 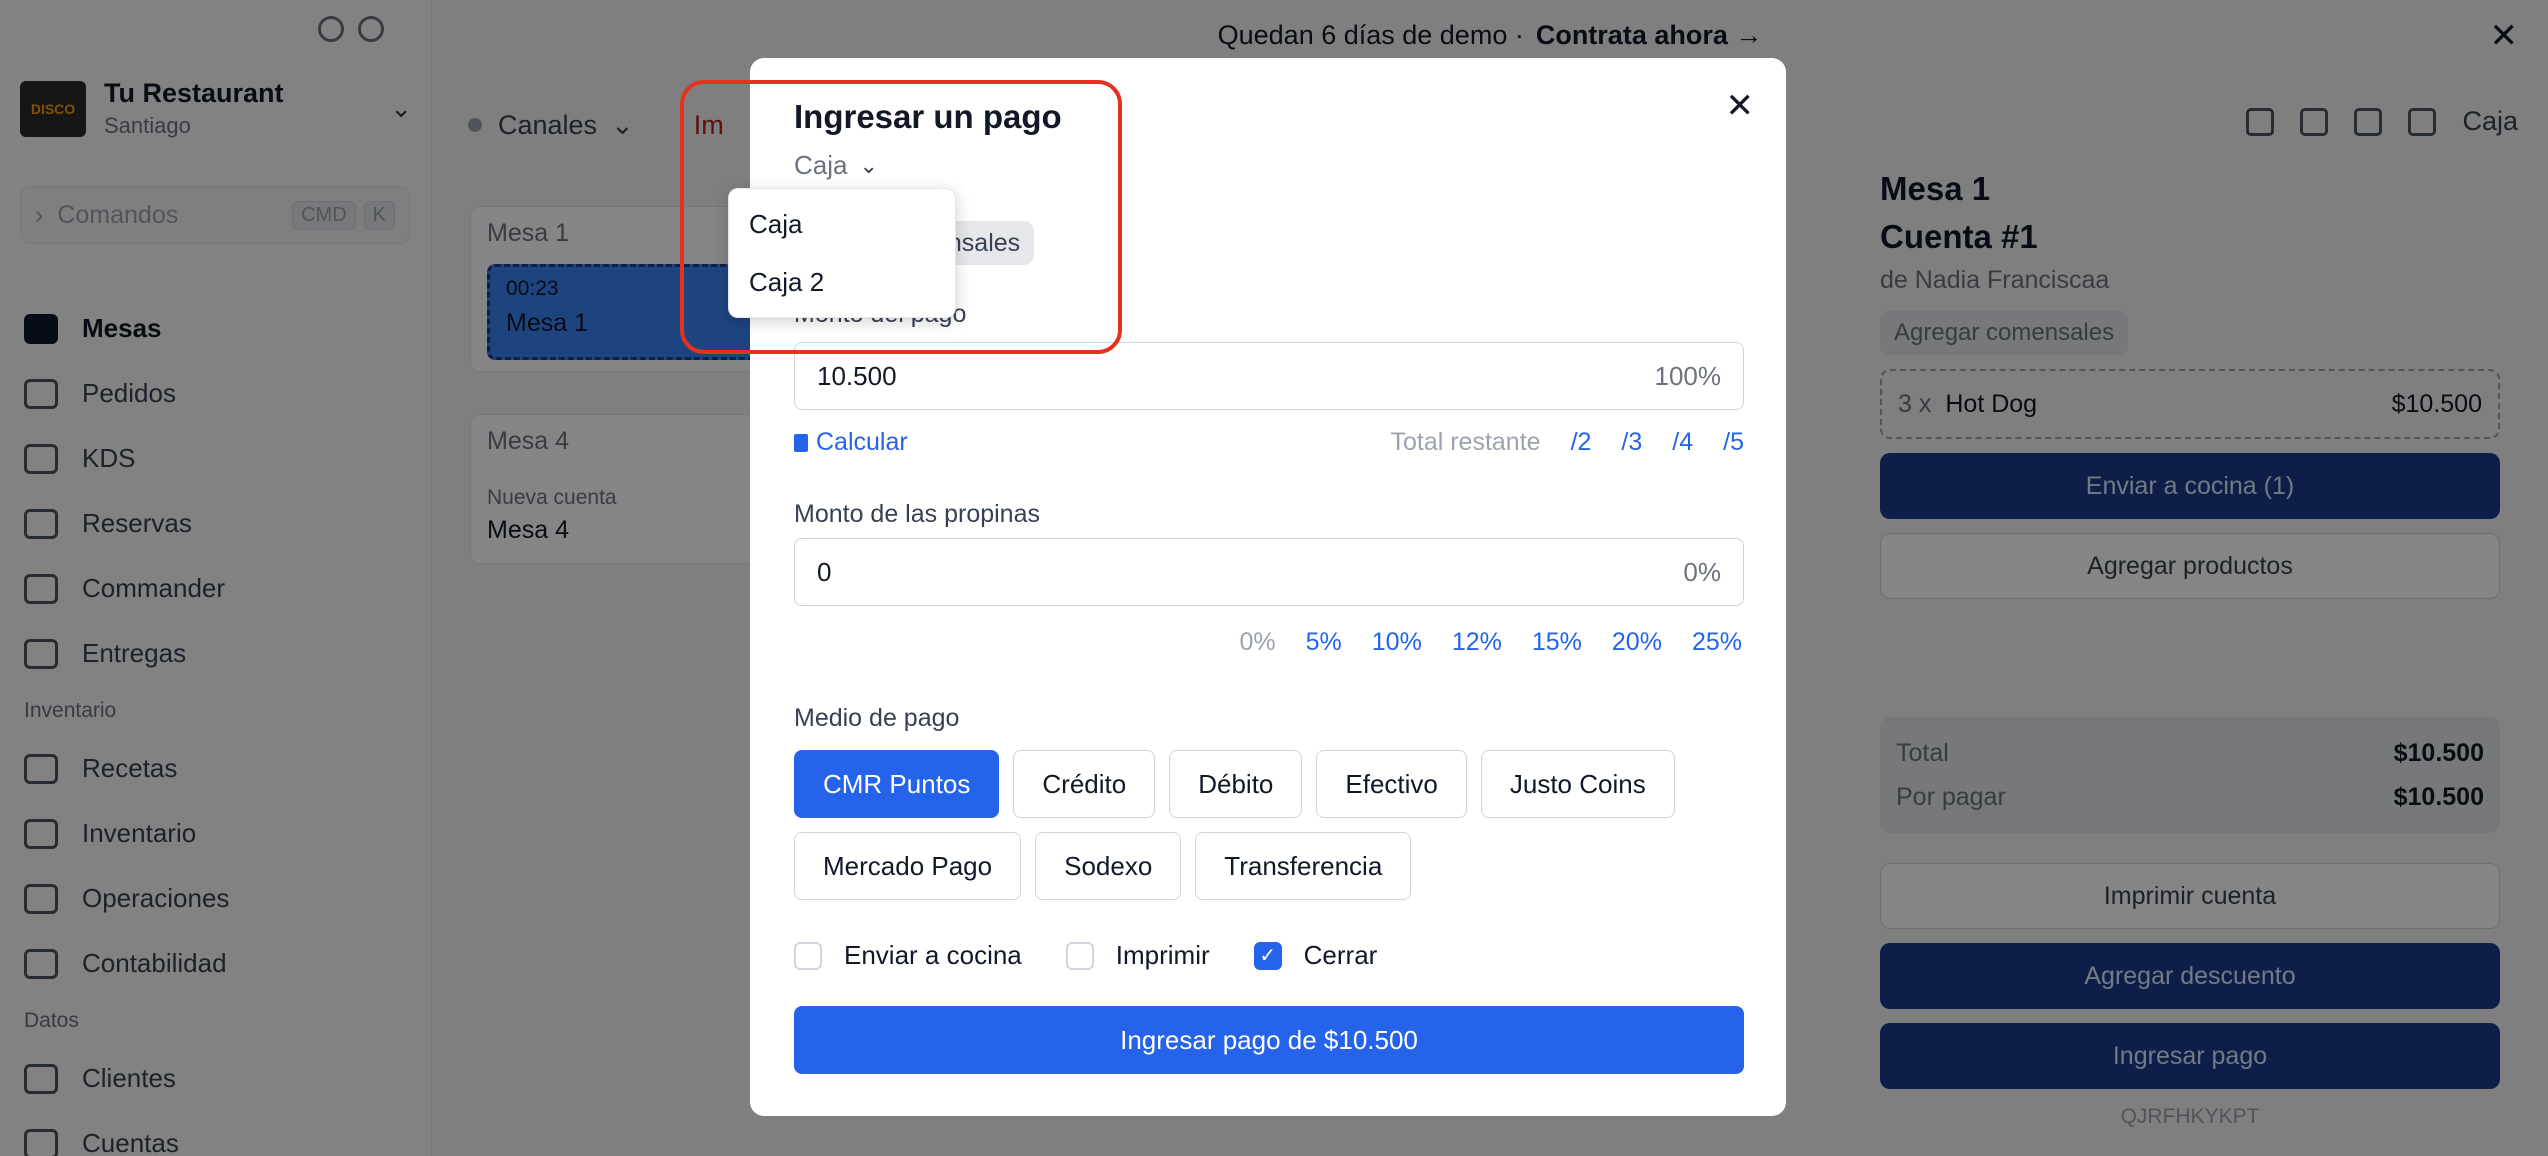 What do you see at coordinates (1733, 442) in the screenshot?
I see `split-5: /5` at bounding box center [1733, 442].